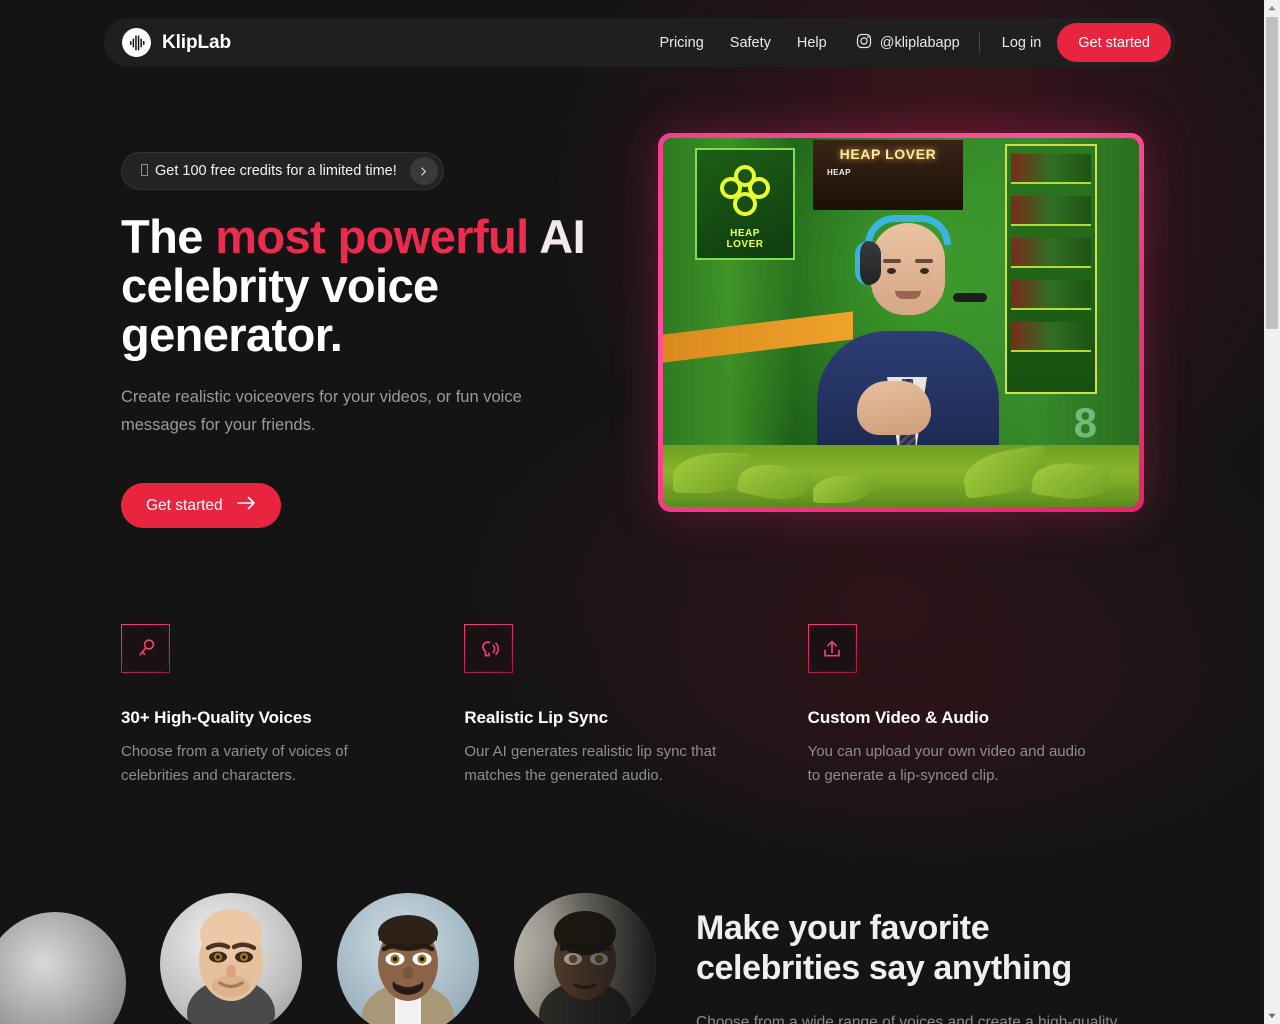 The width and height of the screenshot is (1280, 1024). Describe the element at coordinates (864, 43) in the screenshot. I see `instagram-icon` at that location.